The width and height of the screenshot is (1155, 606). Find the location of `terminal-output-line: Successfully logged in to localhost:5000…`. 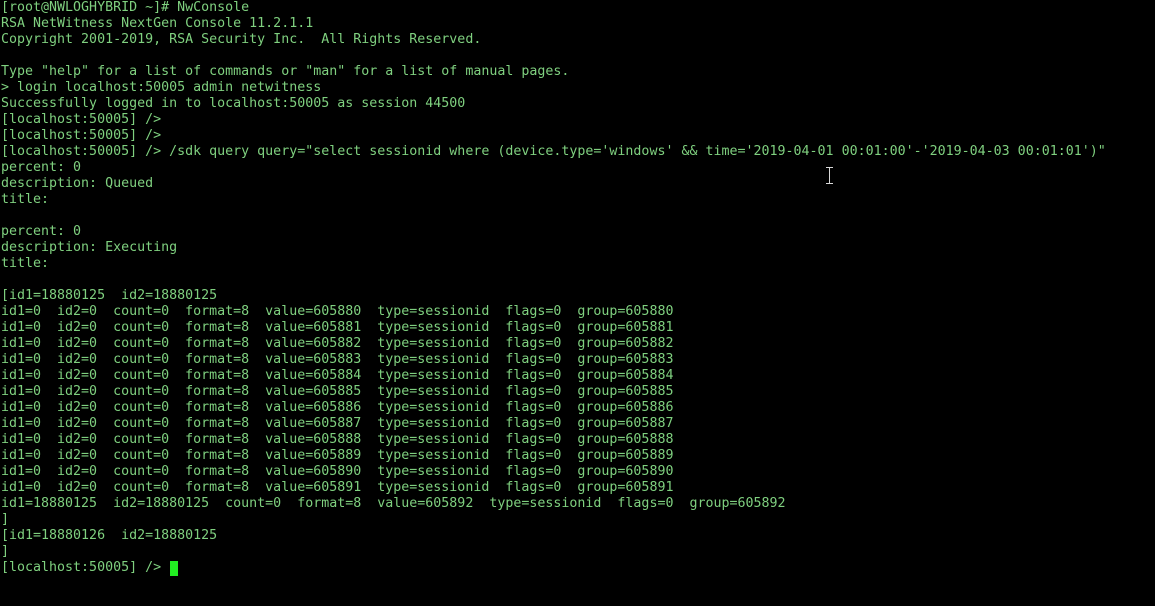

terminal-output-line: Successfully logged in to localhost:5000… is located at coordinates (233, 103).